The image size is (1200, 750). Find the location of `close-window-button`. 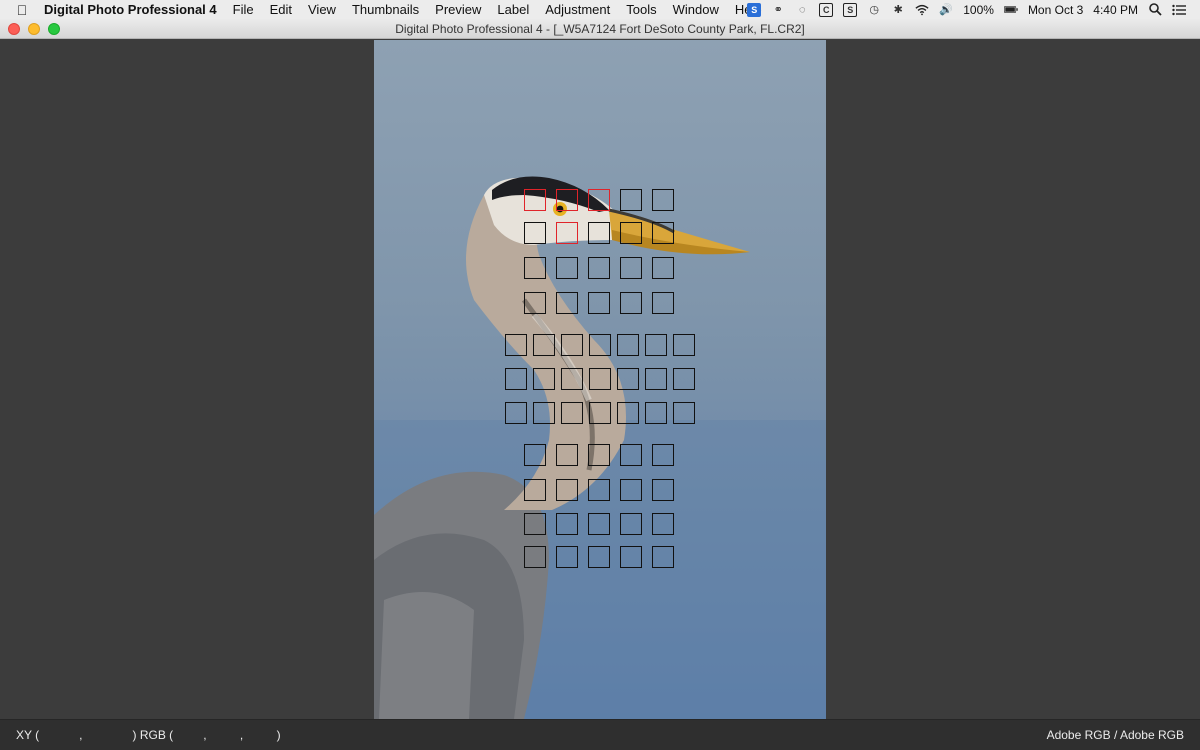

close-window-button is located at coordinates (14, 29).